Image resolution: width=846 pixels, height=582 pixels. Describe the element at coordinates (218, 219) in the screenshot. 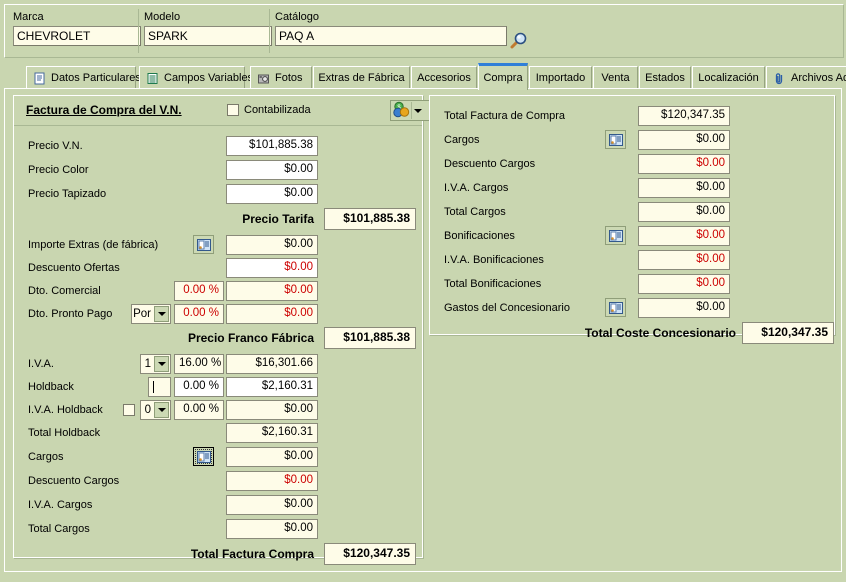

I see `row-precio-tarifa: Precio Tarifa $101,885.38` at that location.